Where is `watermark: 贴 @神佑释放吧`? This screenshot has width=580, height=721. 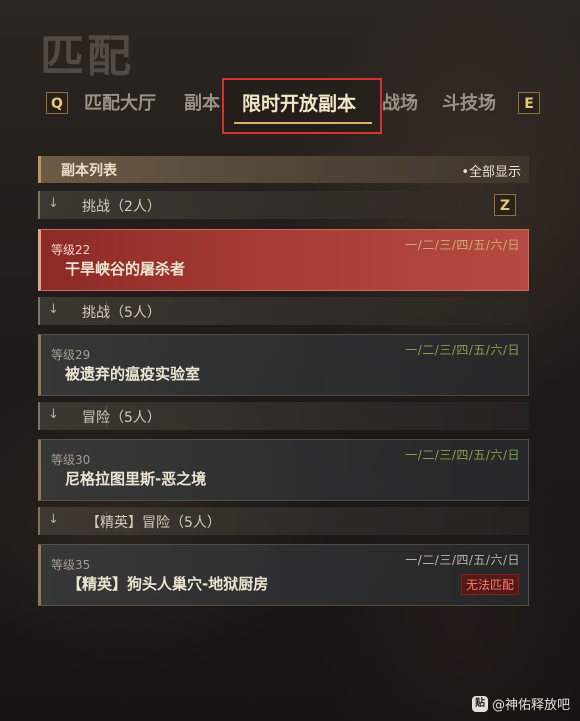 watermark: 贴 @神佑释放吧 is located at coordinates (520, 703).